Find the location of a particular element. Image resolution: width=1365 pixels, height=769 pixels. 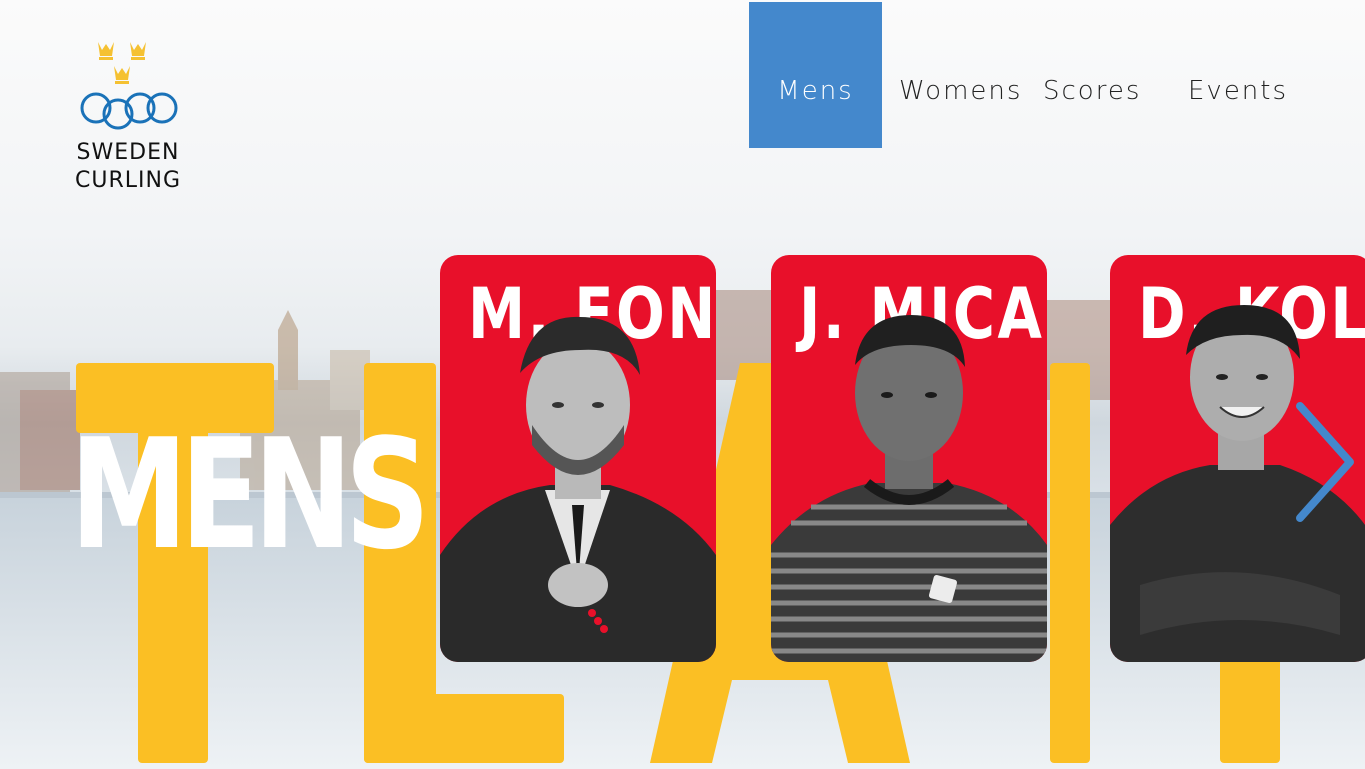

player-card: J. MICA is located at coordinates (909, 458).